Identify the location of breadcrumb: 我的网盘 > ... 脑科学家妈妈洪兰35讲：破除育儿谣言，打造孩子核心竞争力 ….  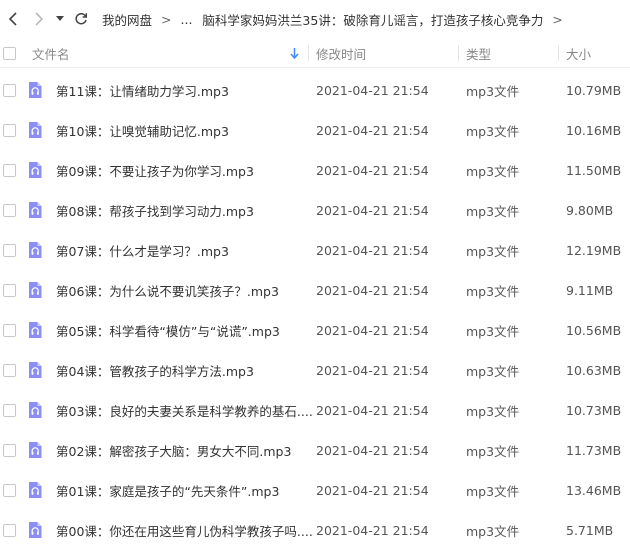
(337, 19).